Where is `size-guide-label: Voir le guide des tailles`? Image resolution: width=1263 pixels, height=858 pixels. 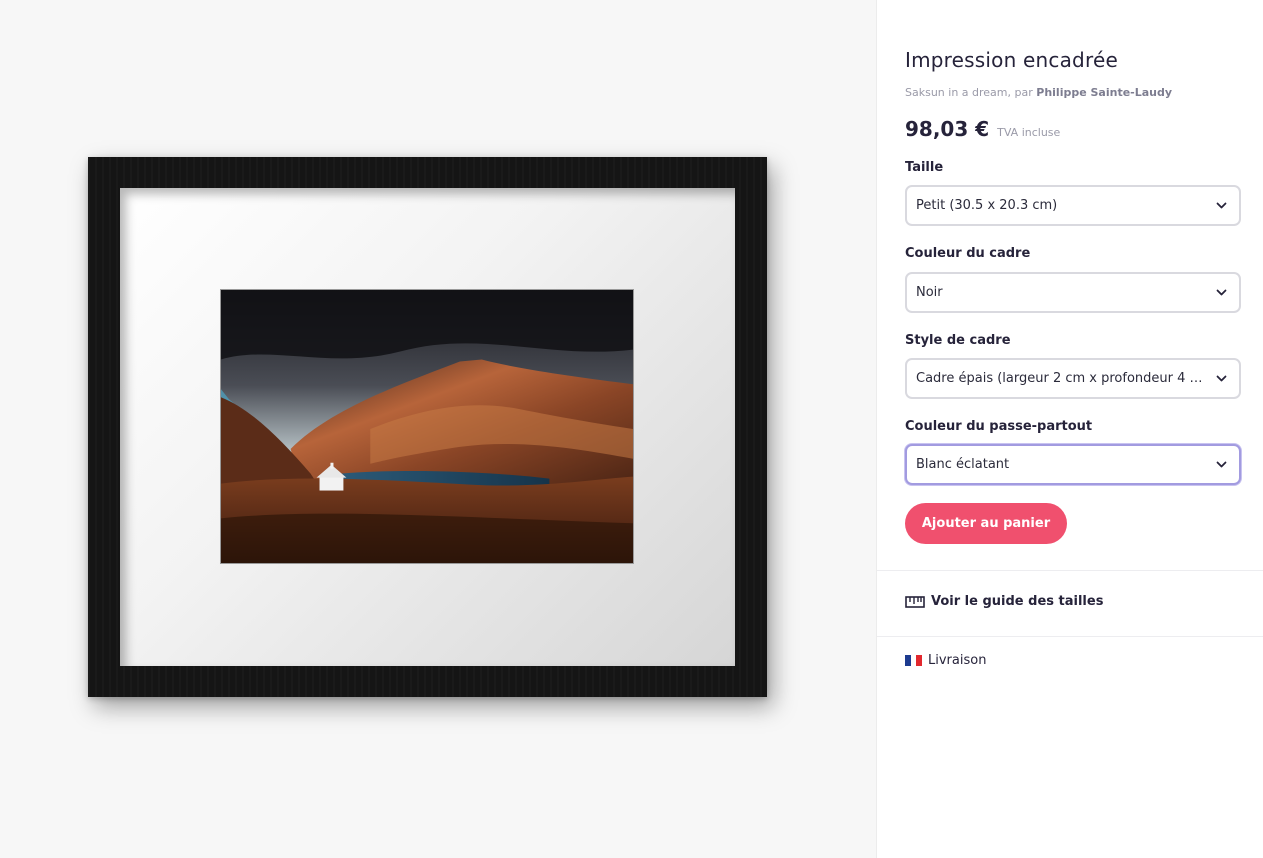 size-guide-label: Voir le guide des tailles is located at coordinates (1017, 601).